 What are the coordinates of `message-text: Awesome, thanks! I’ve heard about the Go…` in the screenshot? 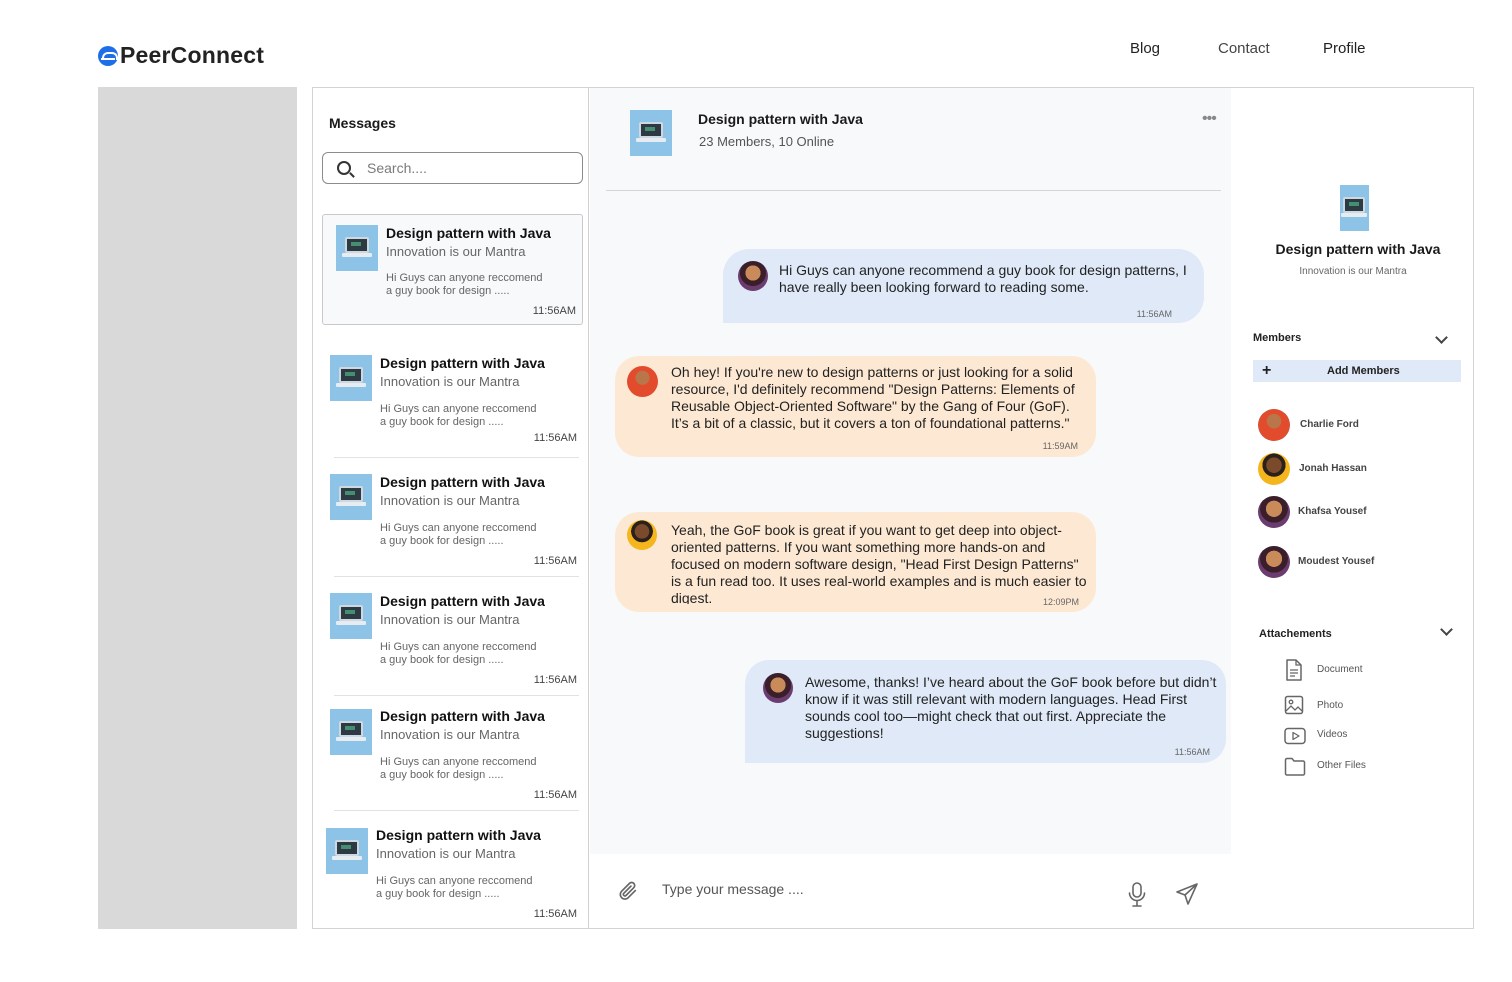 It's located at (1011, 707).